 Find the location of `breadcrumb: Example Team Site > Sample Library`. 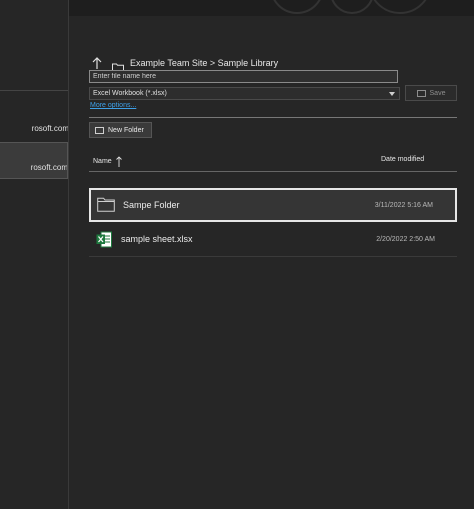

breadcrumb: Example Team Site > Sample Library is located at coordinates (184, 64).